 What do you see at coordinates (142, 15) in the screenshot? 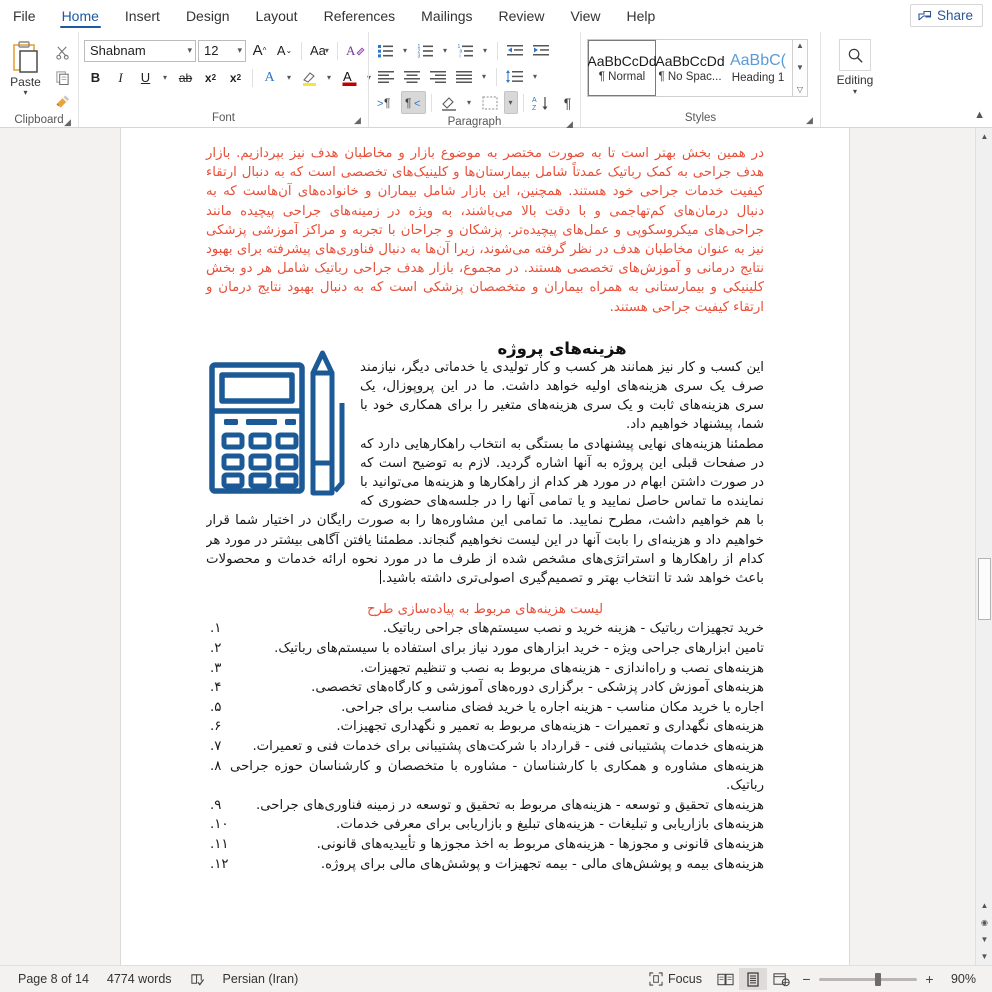
I see `tab-insert: Insert` at bounding box center [142, 15].